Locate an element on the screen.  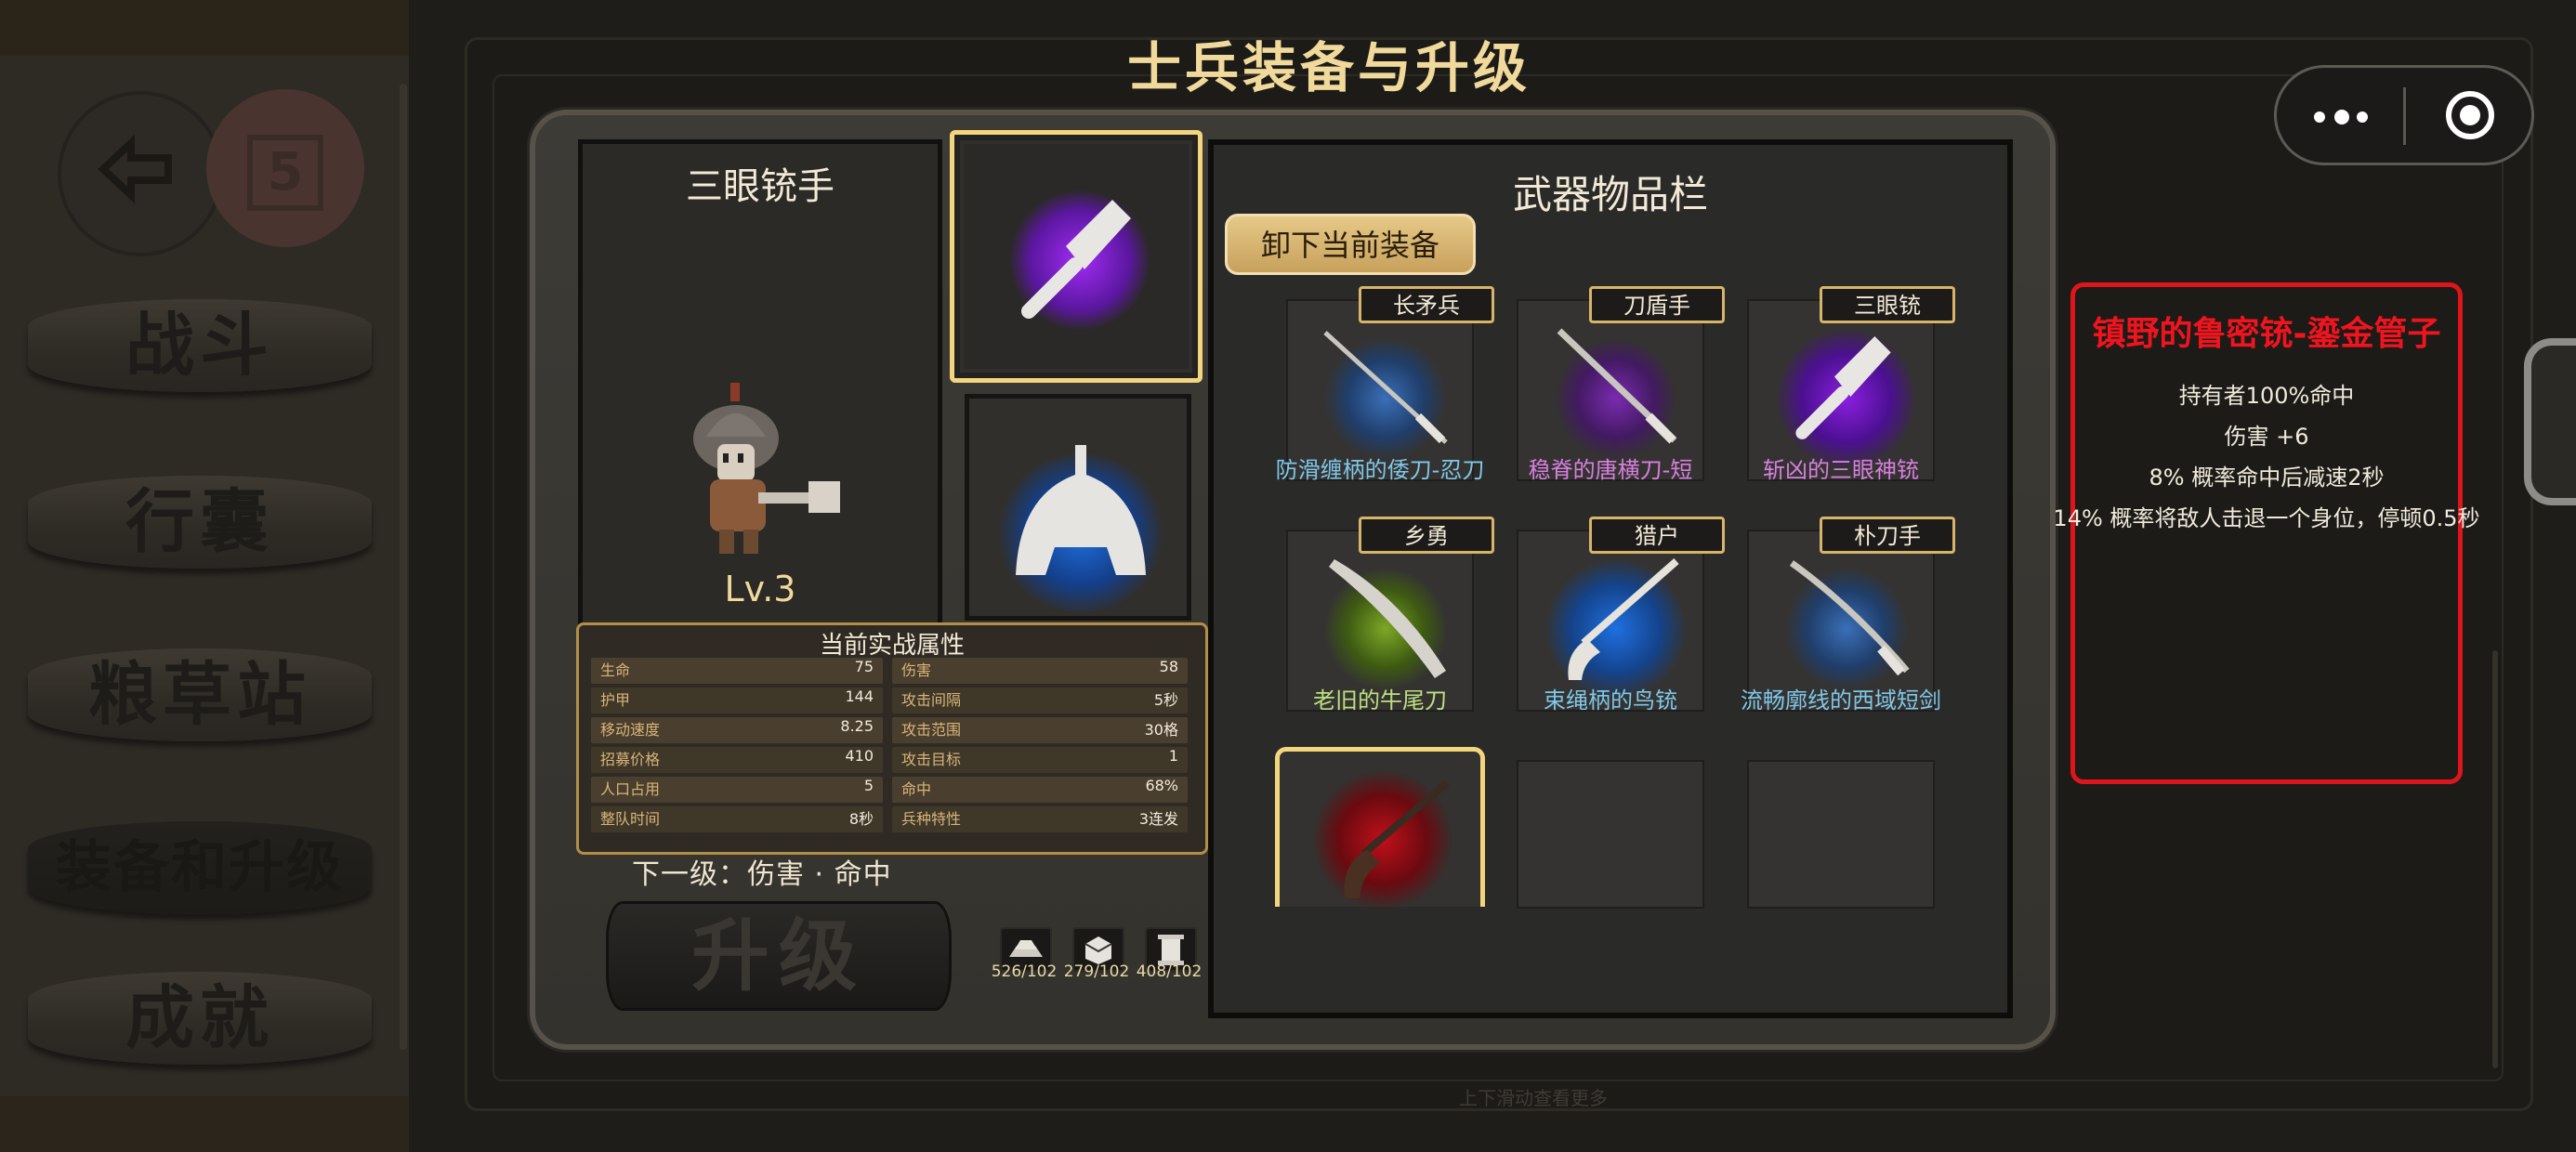
sidebar-item-supply: 粮草站 is located at coordinates (200, 694).